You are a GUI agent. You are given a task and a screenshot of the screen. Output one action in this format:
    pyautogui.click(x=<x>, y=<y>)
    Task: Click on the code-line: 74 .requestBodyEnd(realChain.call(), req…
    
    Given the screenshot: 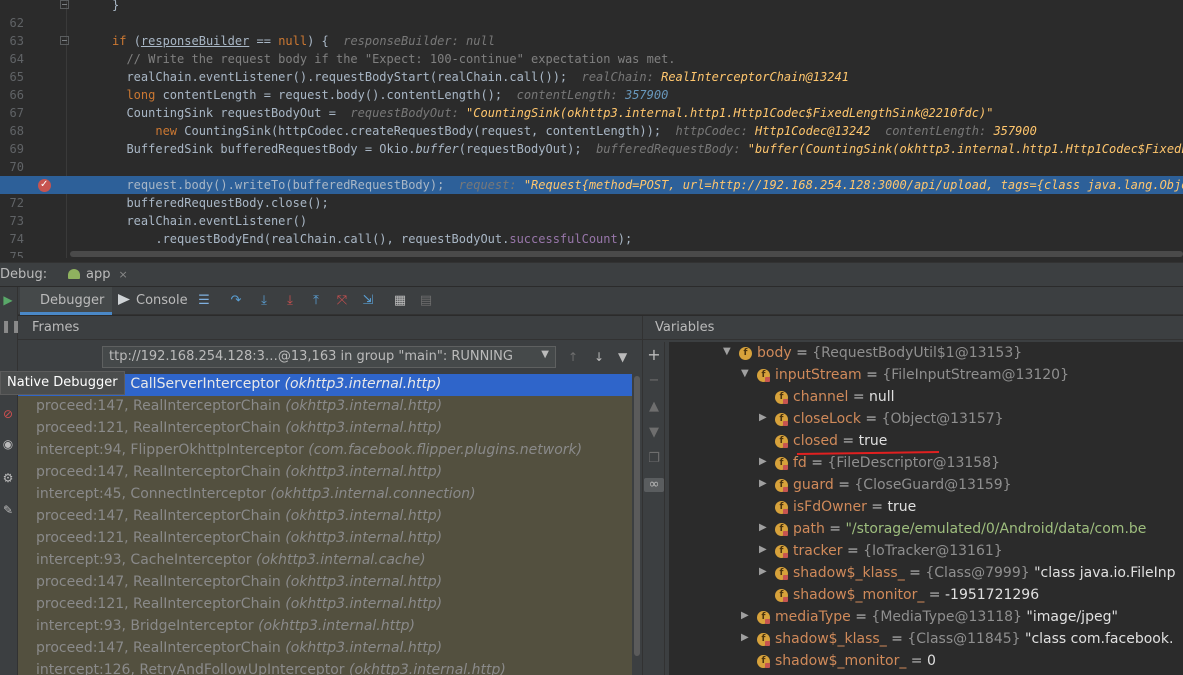 What is the action you would take?
    pyautogui.click(x=591, y=239)
    